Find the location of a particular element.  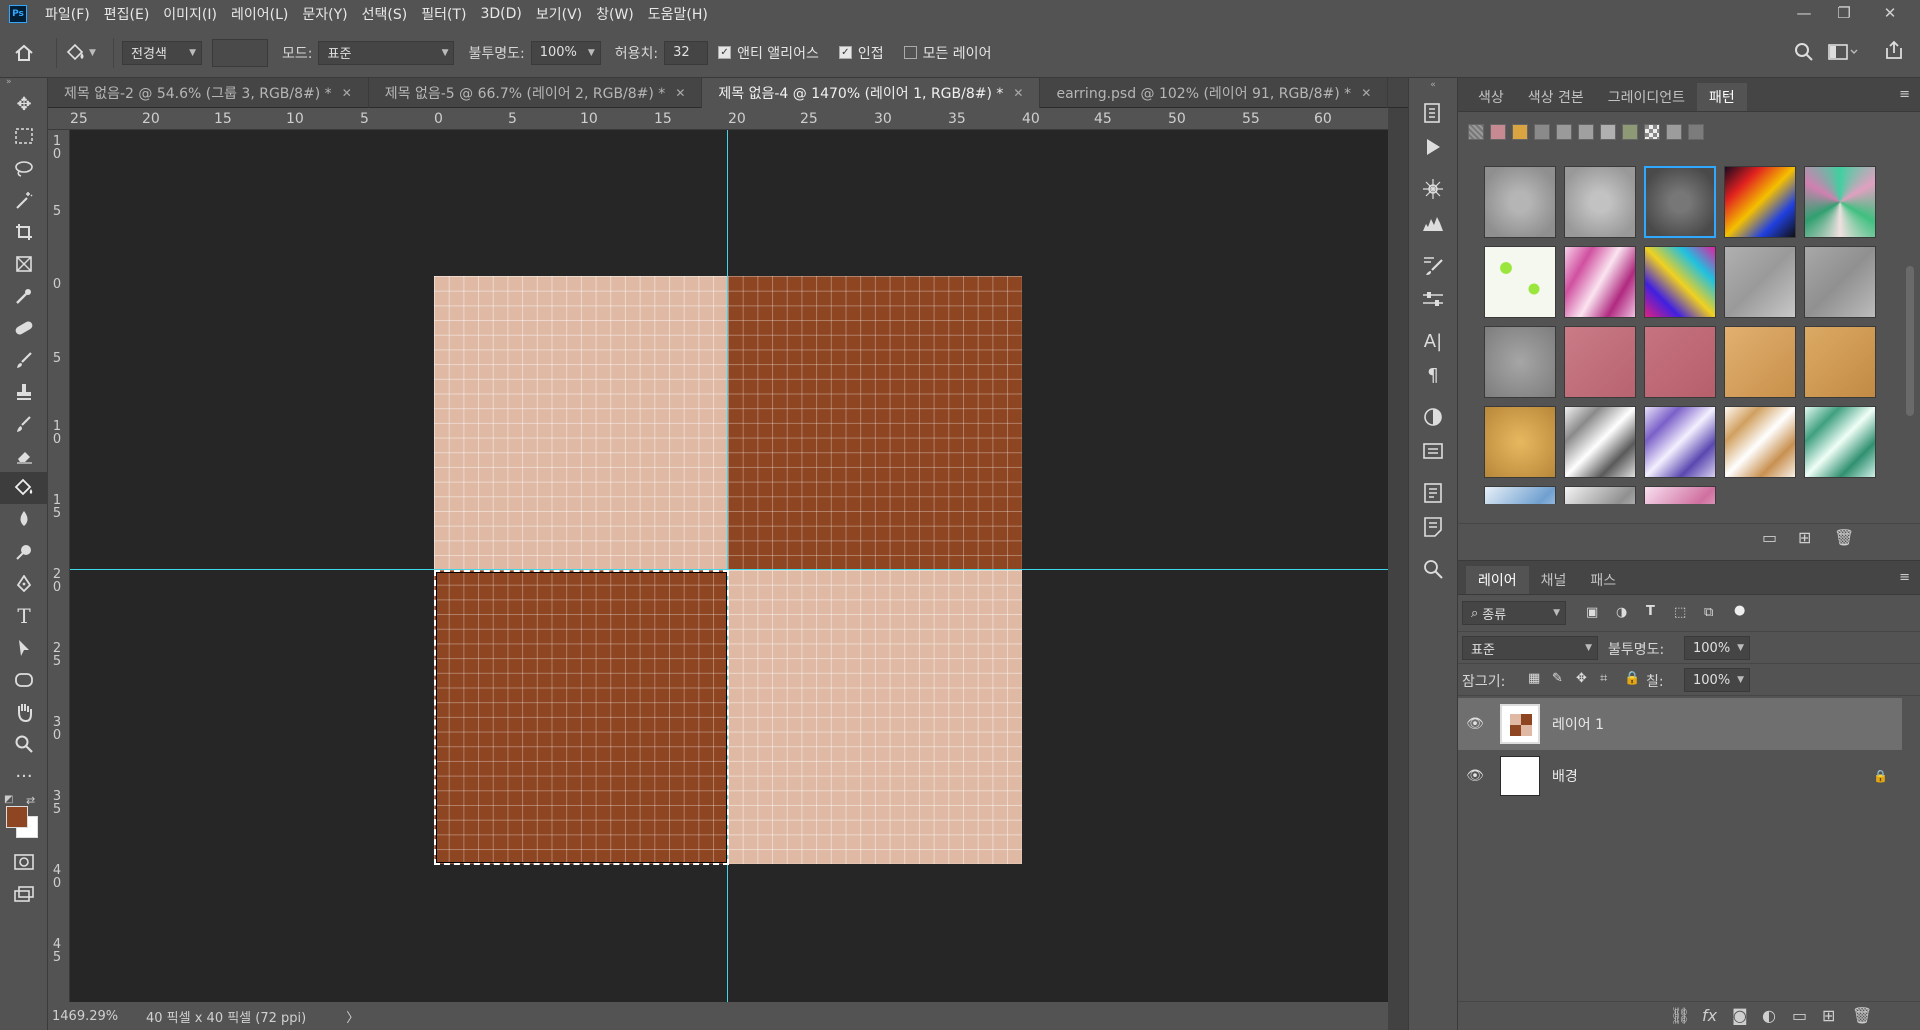

lock-pixels-icon: ✎ is located at coordinates (1557, 678).